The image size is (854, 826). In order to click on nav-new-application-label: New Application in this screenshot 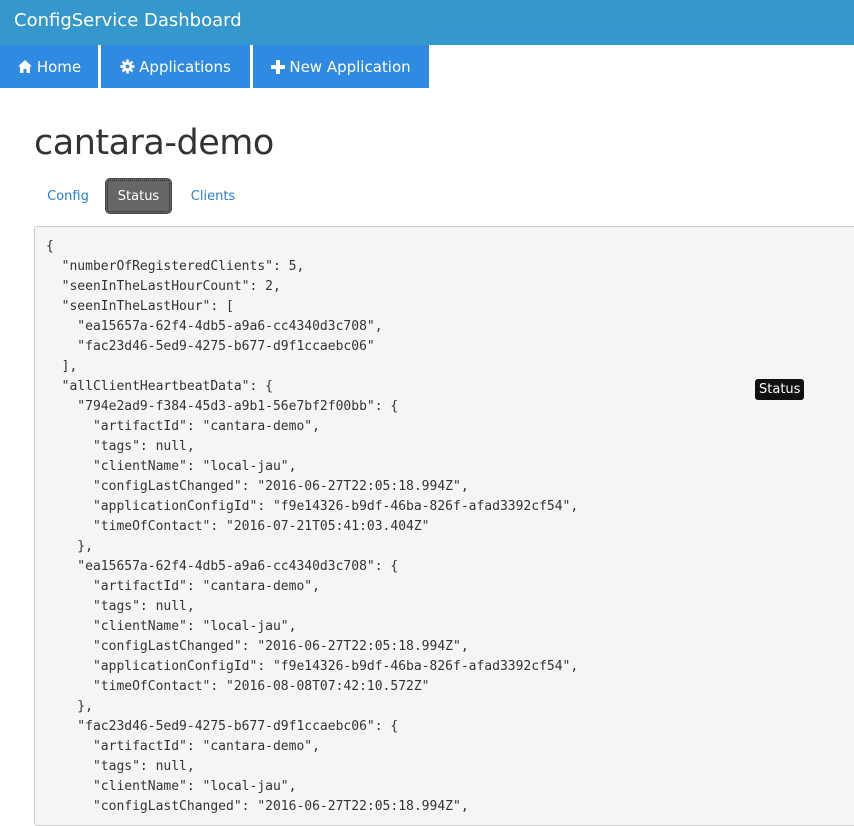, I will do `click(350, 66)`.